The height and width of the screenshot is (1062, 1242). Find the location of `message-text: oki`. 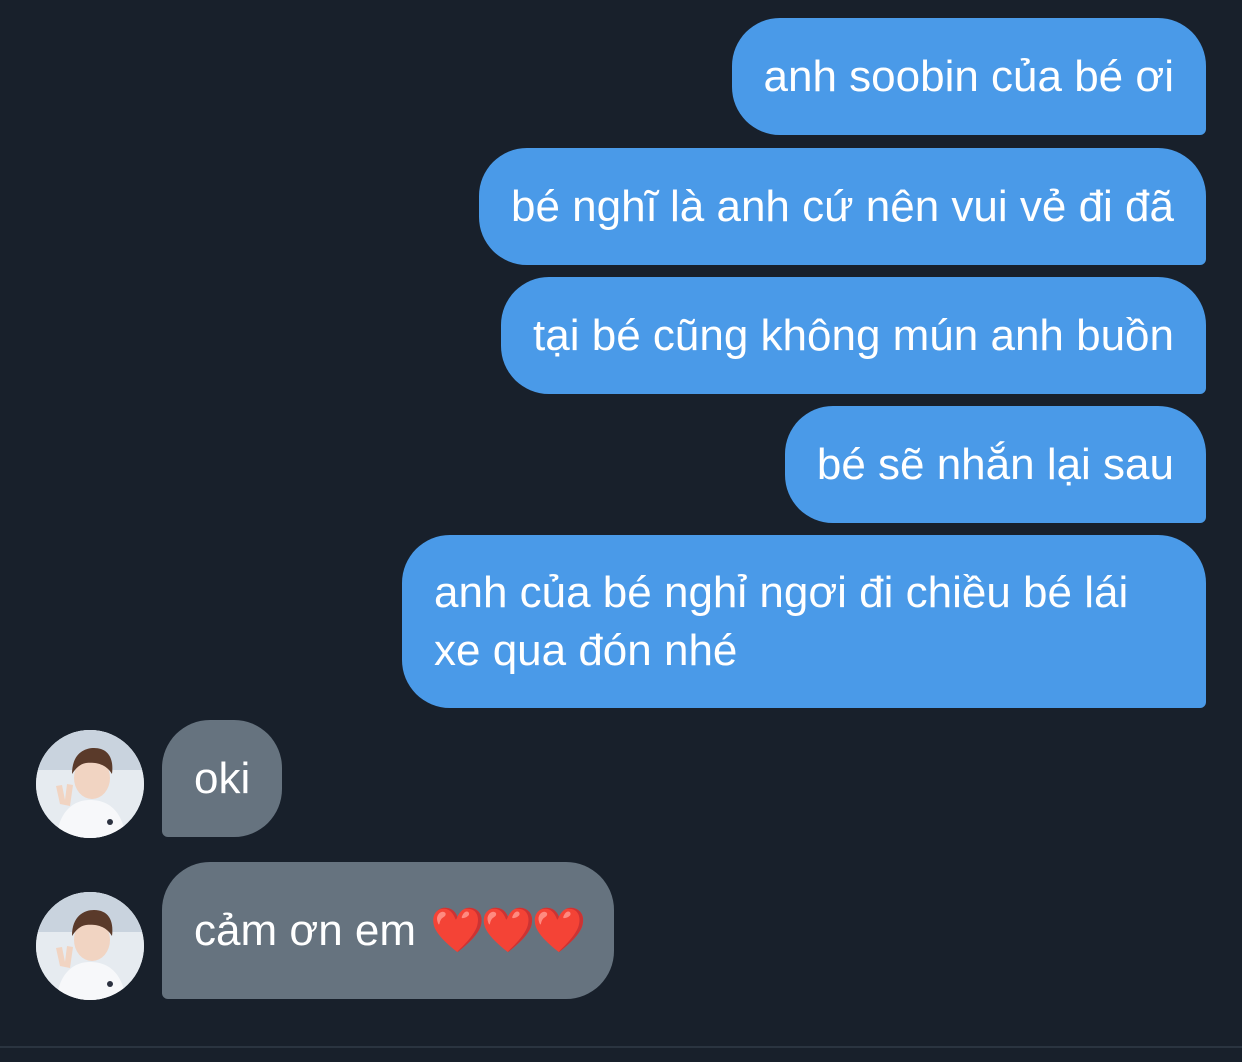

message-text: oki is located at coordinates (222, 778).